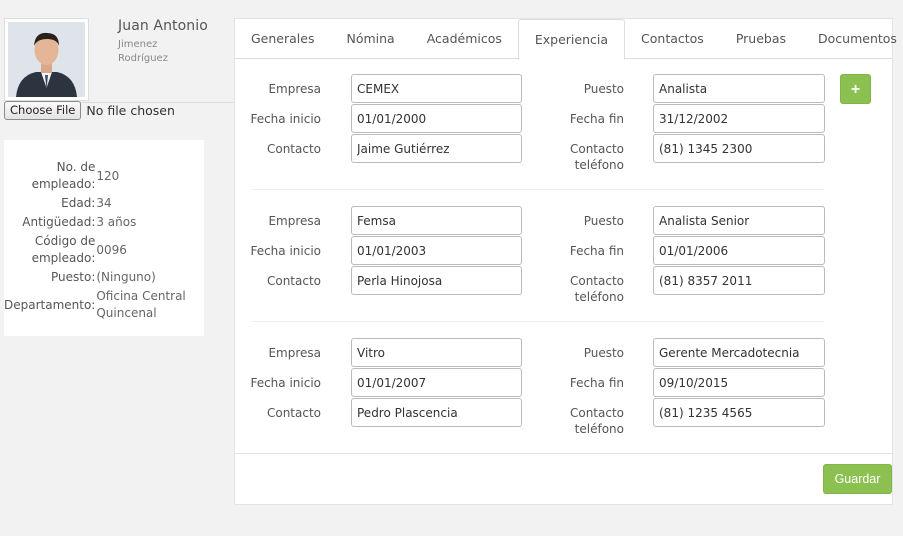 The image size is (903, 536). I want to click on info-label: Código de empleado:, so click(63, 249).